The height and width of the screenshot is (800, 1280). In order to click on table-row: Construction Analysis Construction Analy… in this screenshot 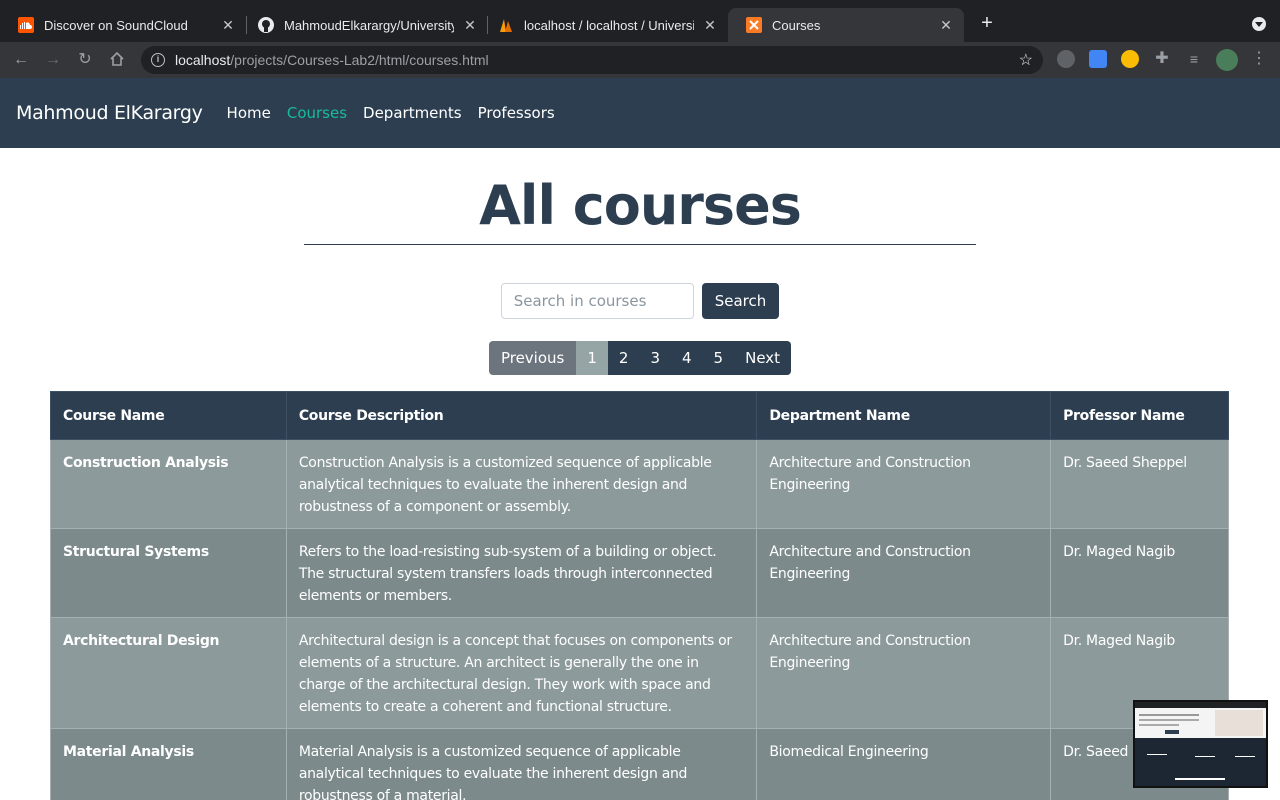, I will do `click(639, 484)`.